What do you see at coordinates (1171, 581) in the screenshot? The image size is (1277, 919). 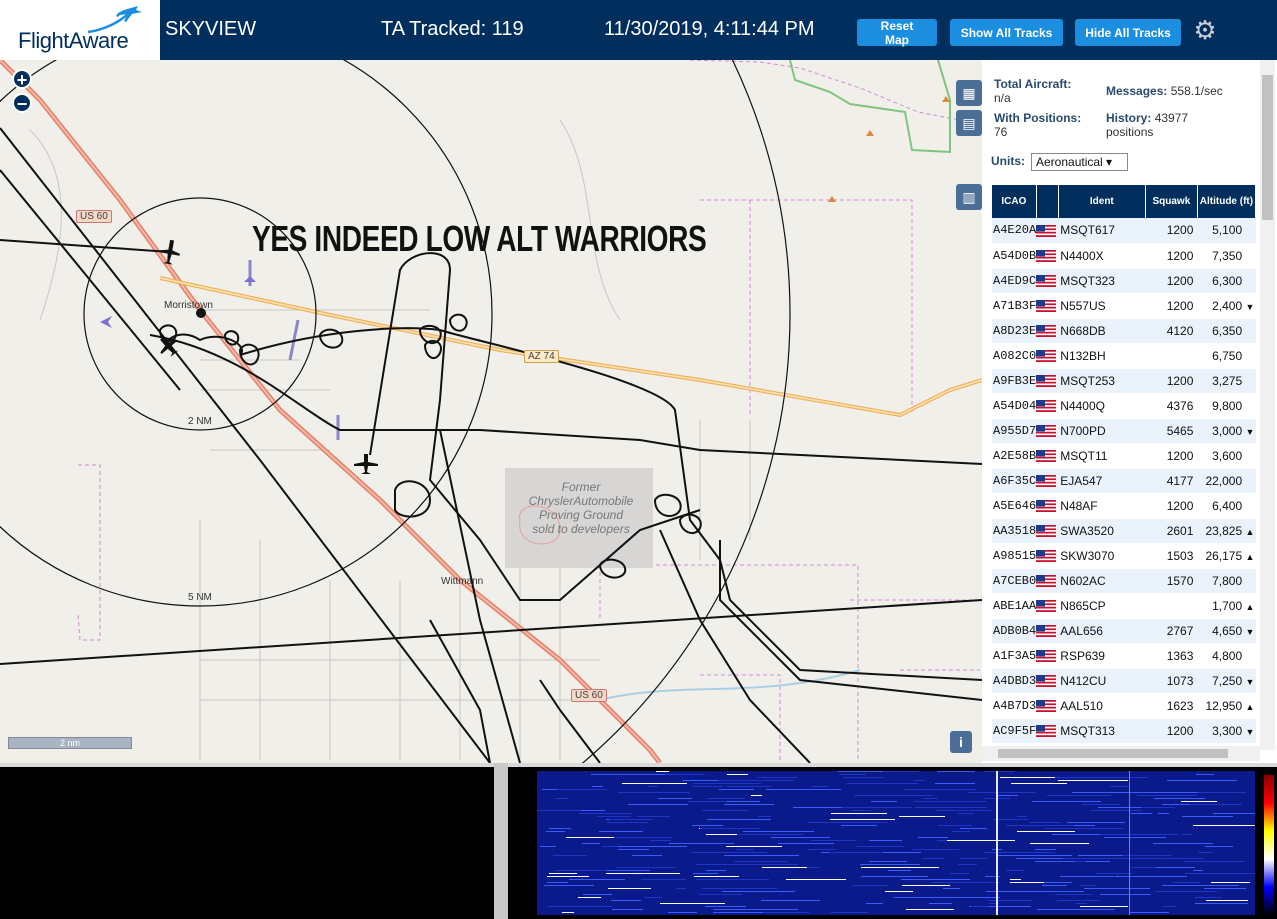 I see `squawk-cell: 1570` at bounding box center [1171, 581].